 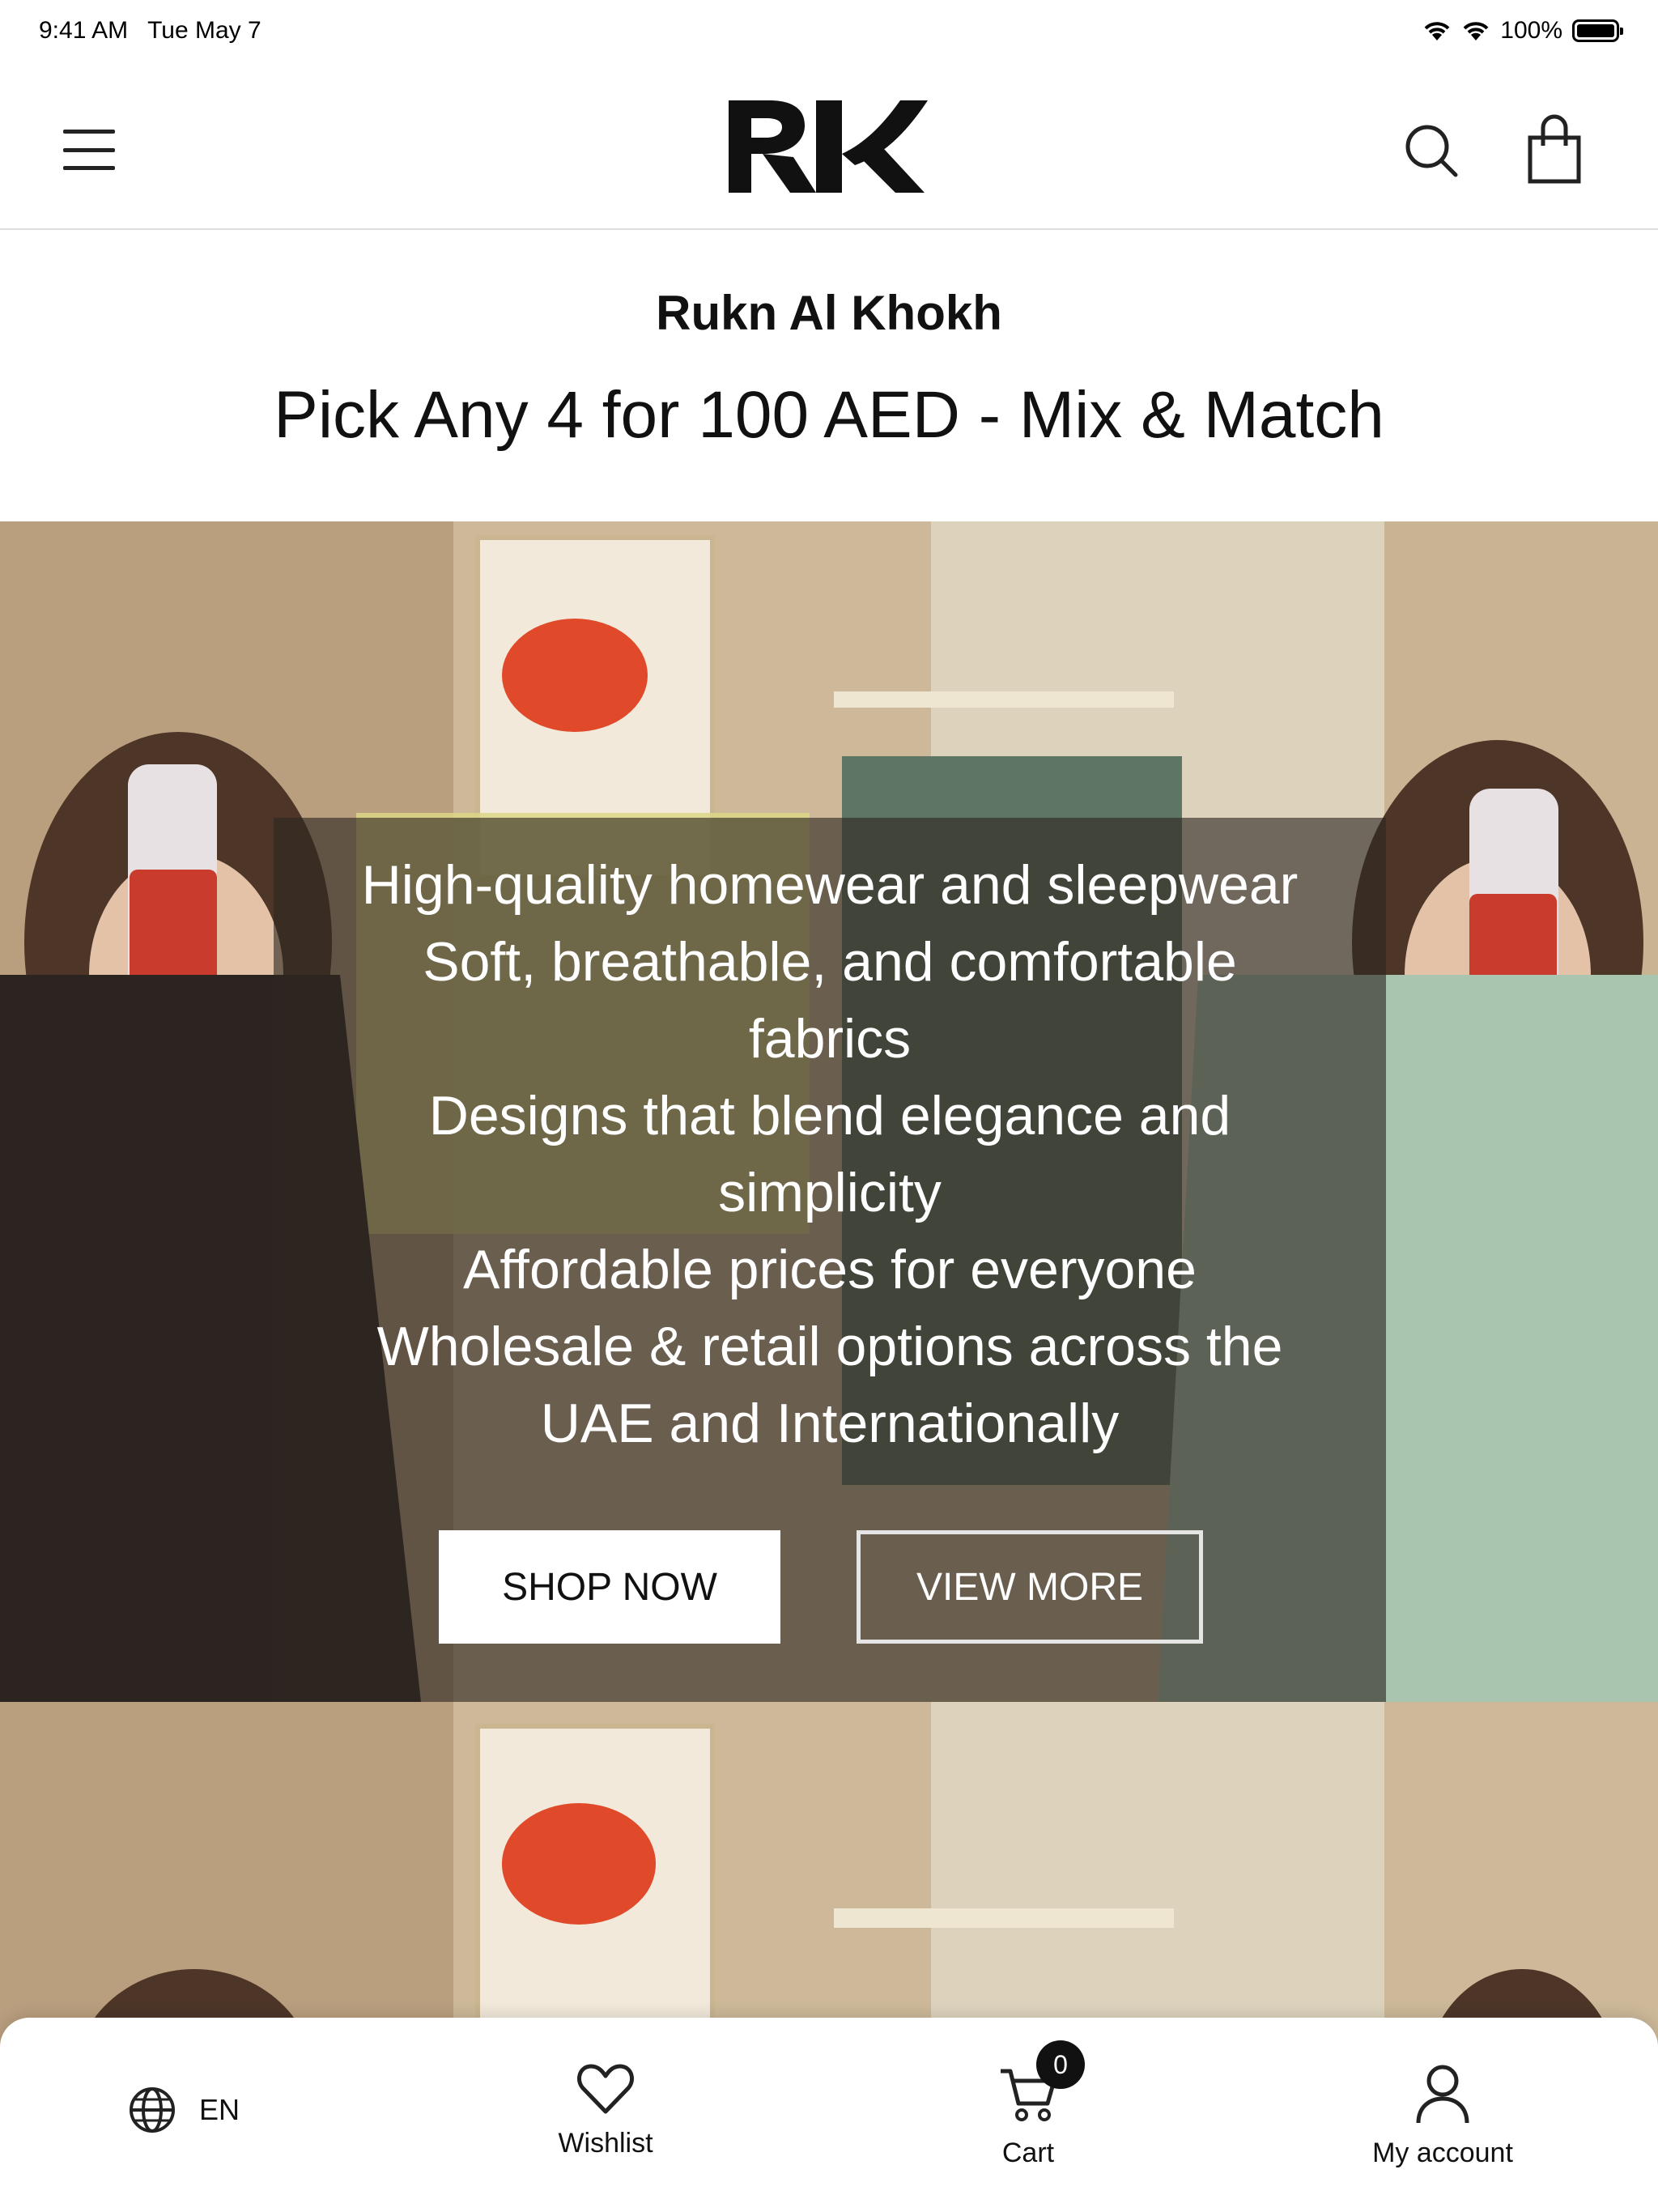 I want to click on feature-line: Affordable prices for everyone, so click(x=830, y=1270).